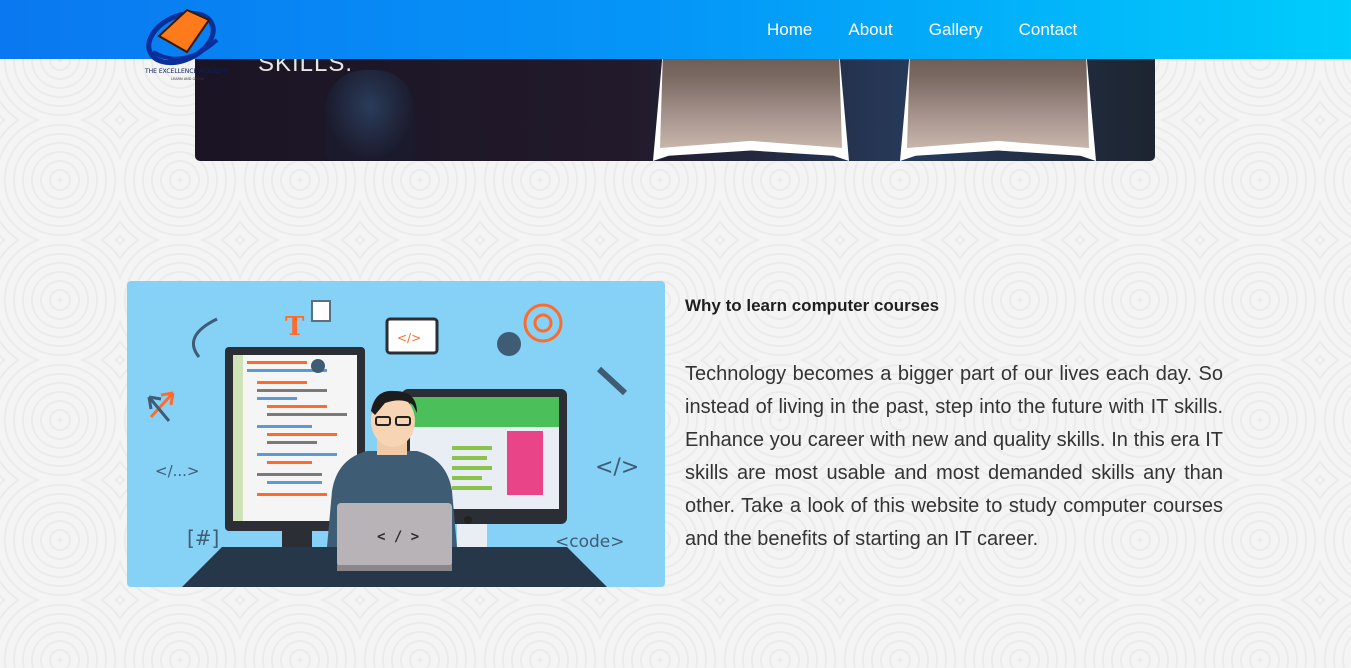  Describe the element at coordinates (789, 30) in the screenshot. I see `nav-home: Home` at that location.